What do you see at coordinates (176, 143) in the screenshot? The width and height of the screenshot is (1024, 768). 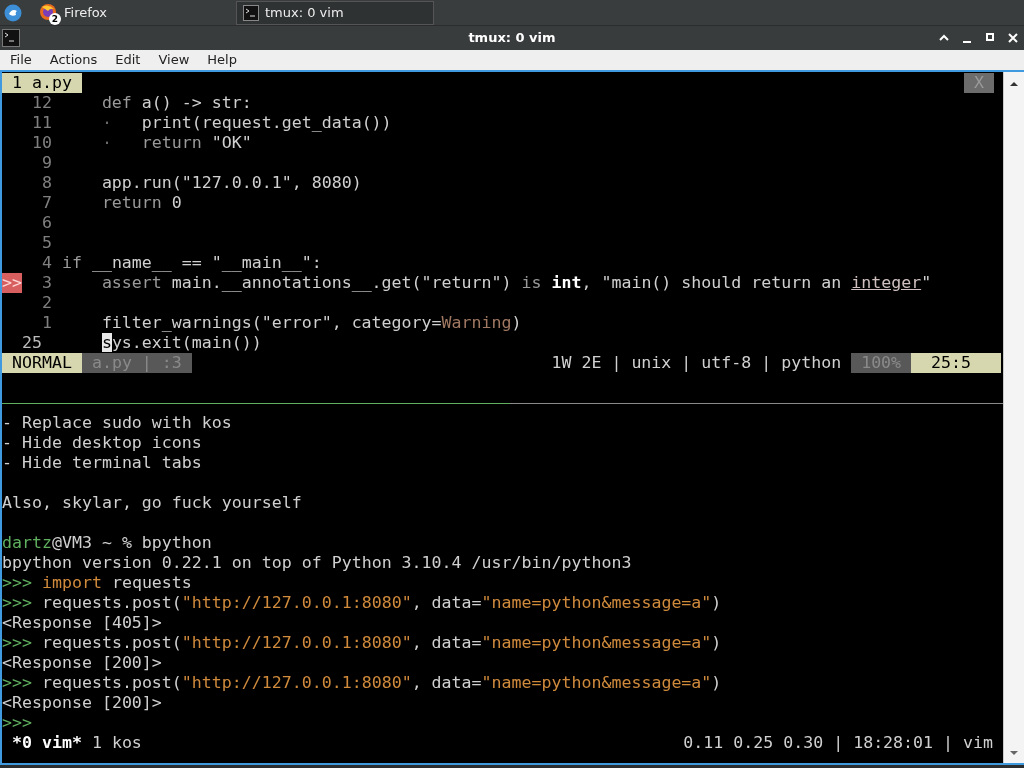 I see `code-line: · return "OK"` at bounding box center [176, 143].